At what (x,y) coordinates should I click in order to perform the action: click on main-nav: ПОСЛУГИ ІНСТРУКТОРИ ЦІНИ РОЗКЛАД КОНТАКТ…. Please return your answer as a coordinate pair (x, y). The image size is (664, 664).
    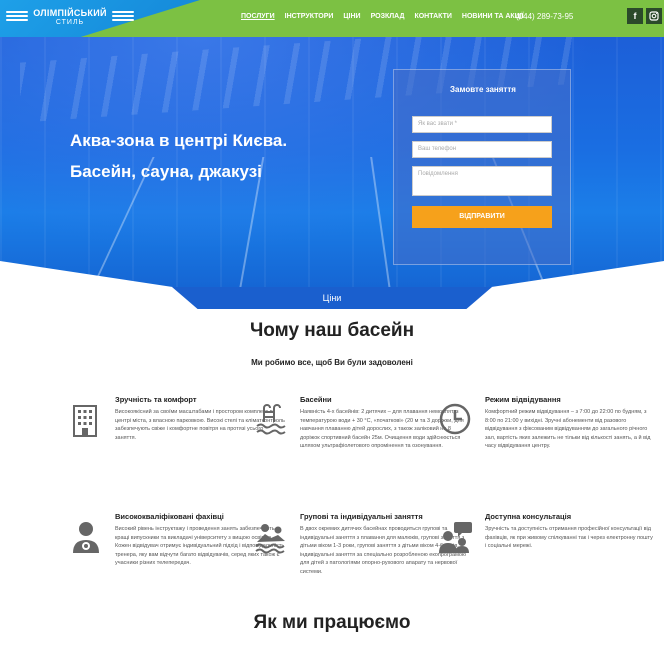
    Looking at the image, I should click on (382, 16).